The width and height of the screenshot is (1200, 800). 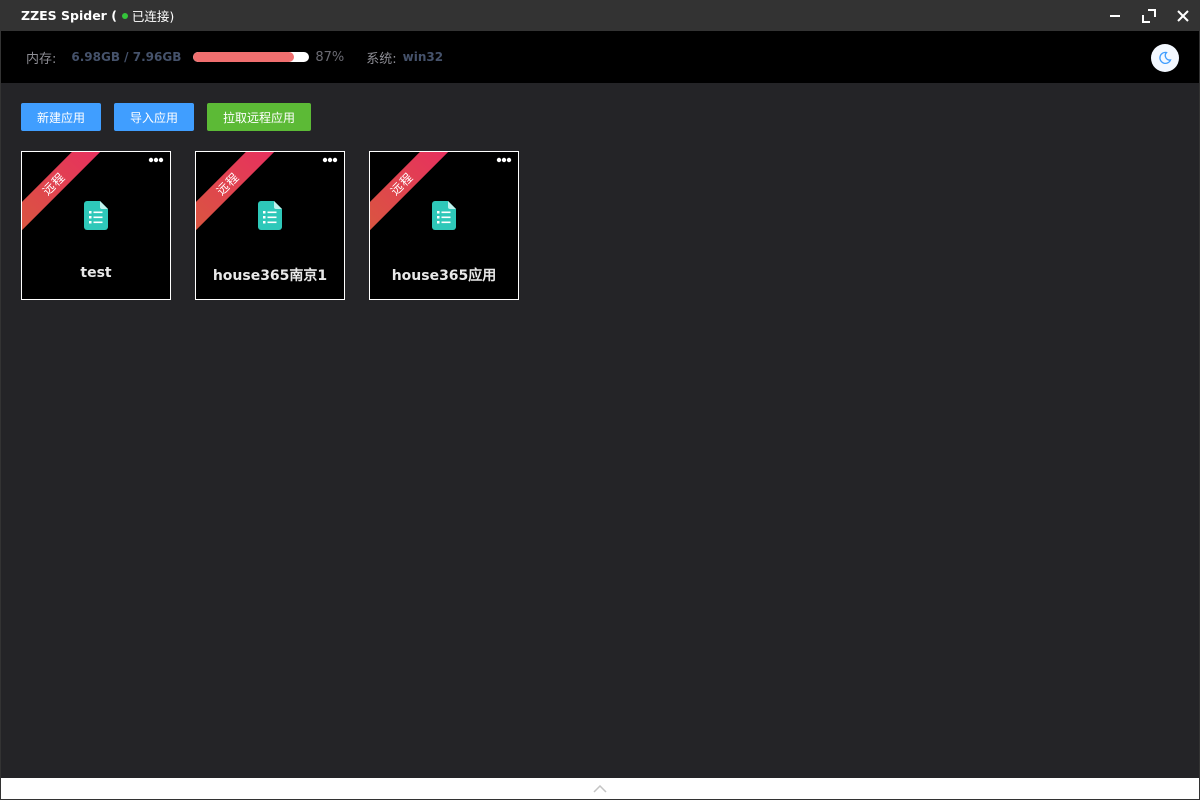 I want to click on app-card: 远程 house365南京1, so click(x=270, y=225).